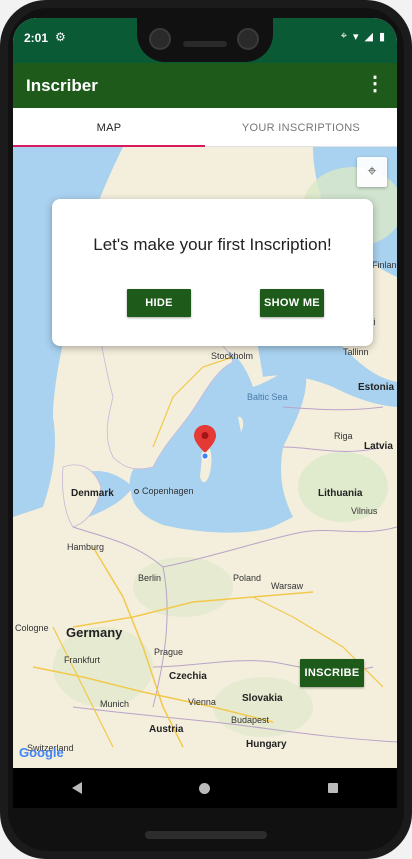  Describe the element at coordinates (375, 84) in the screenshot. I see `overflow-menu-icon: ⋮` at that location.